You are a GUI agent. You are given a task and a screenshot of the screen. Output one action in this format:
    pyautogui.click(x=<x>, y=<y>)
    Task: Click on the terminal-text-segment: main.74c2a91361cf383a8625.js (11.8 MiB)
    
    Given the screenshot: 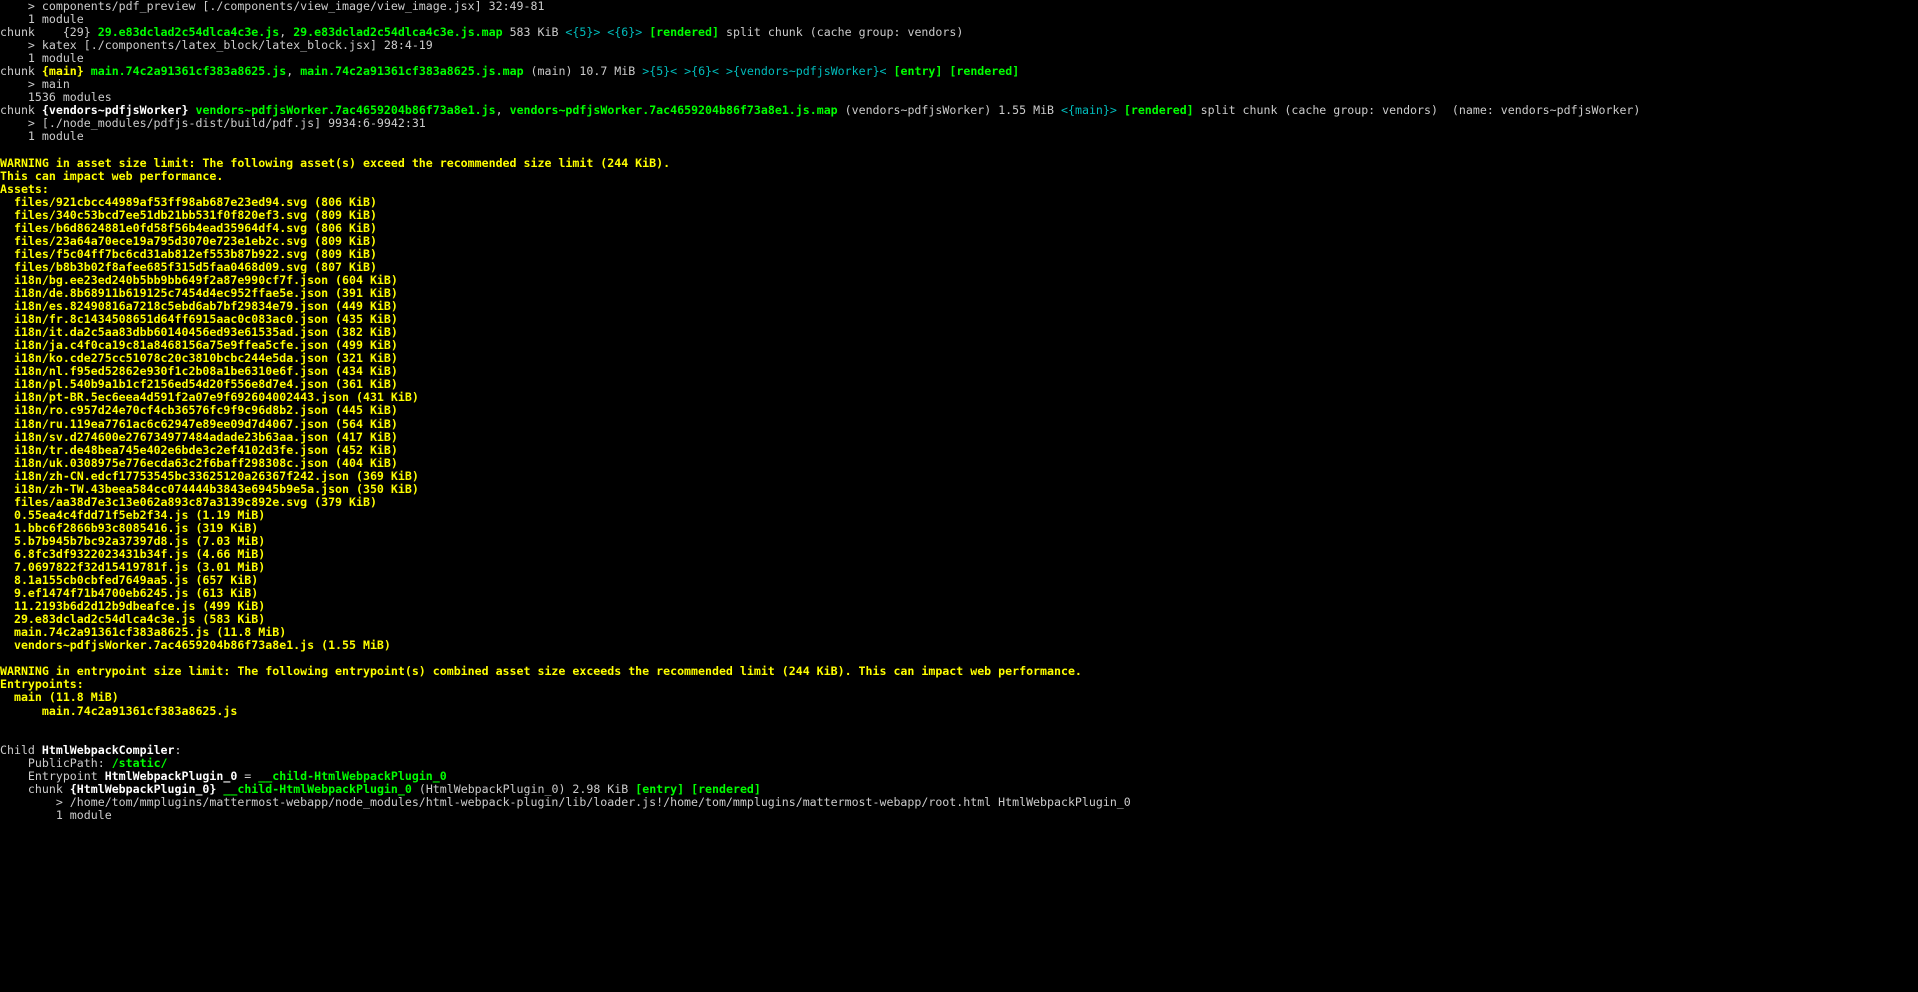 What is the action you would take?
    pyautogui.click(x=150, y=632)
    